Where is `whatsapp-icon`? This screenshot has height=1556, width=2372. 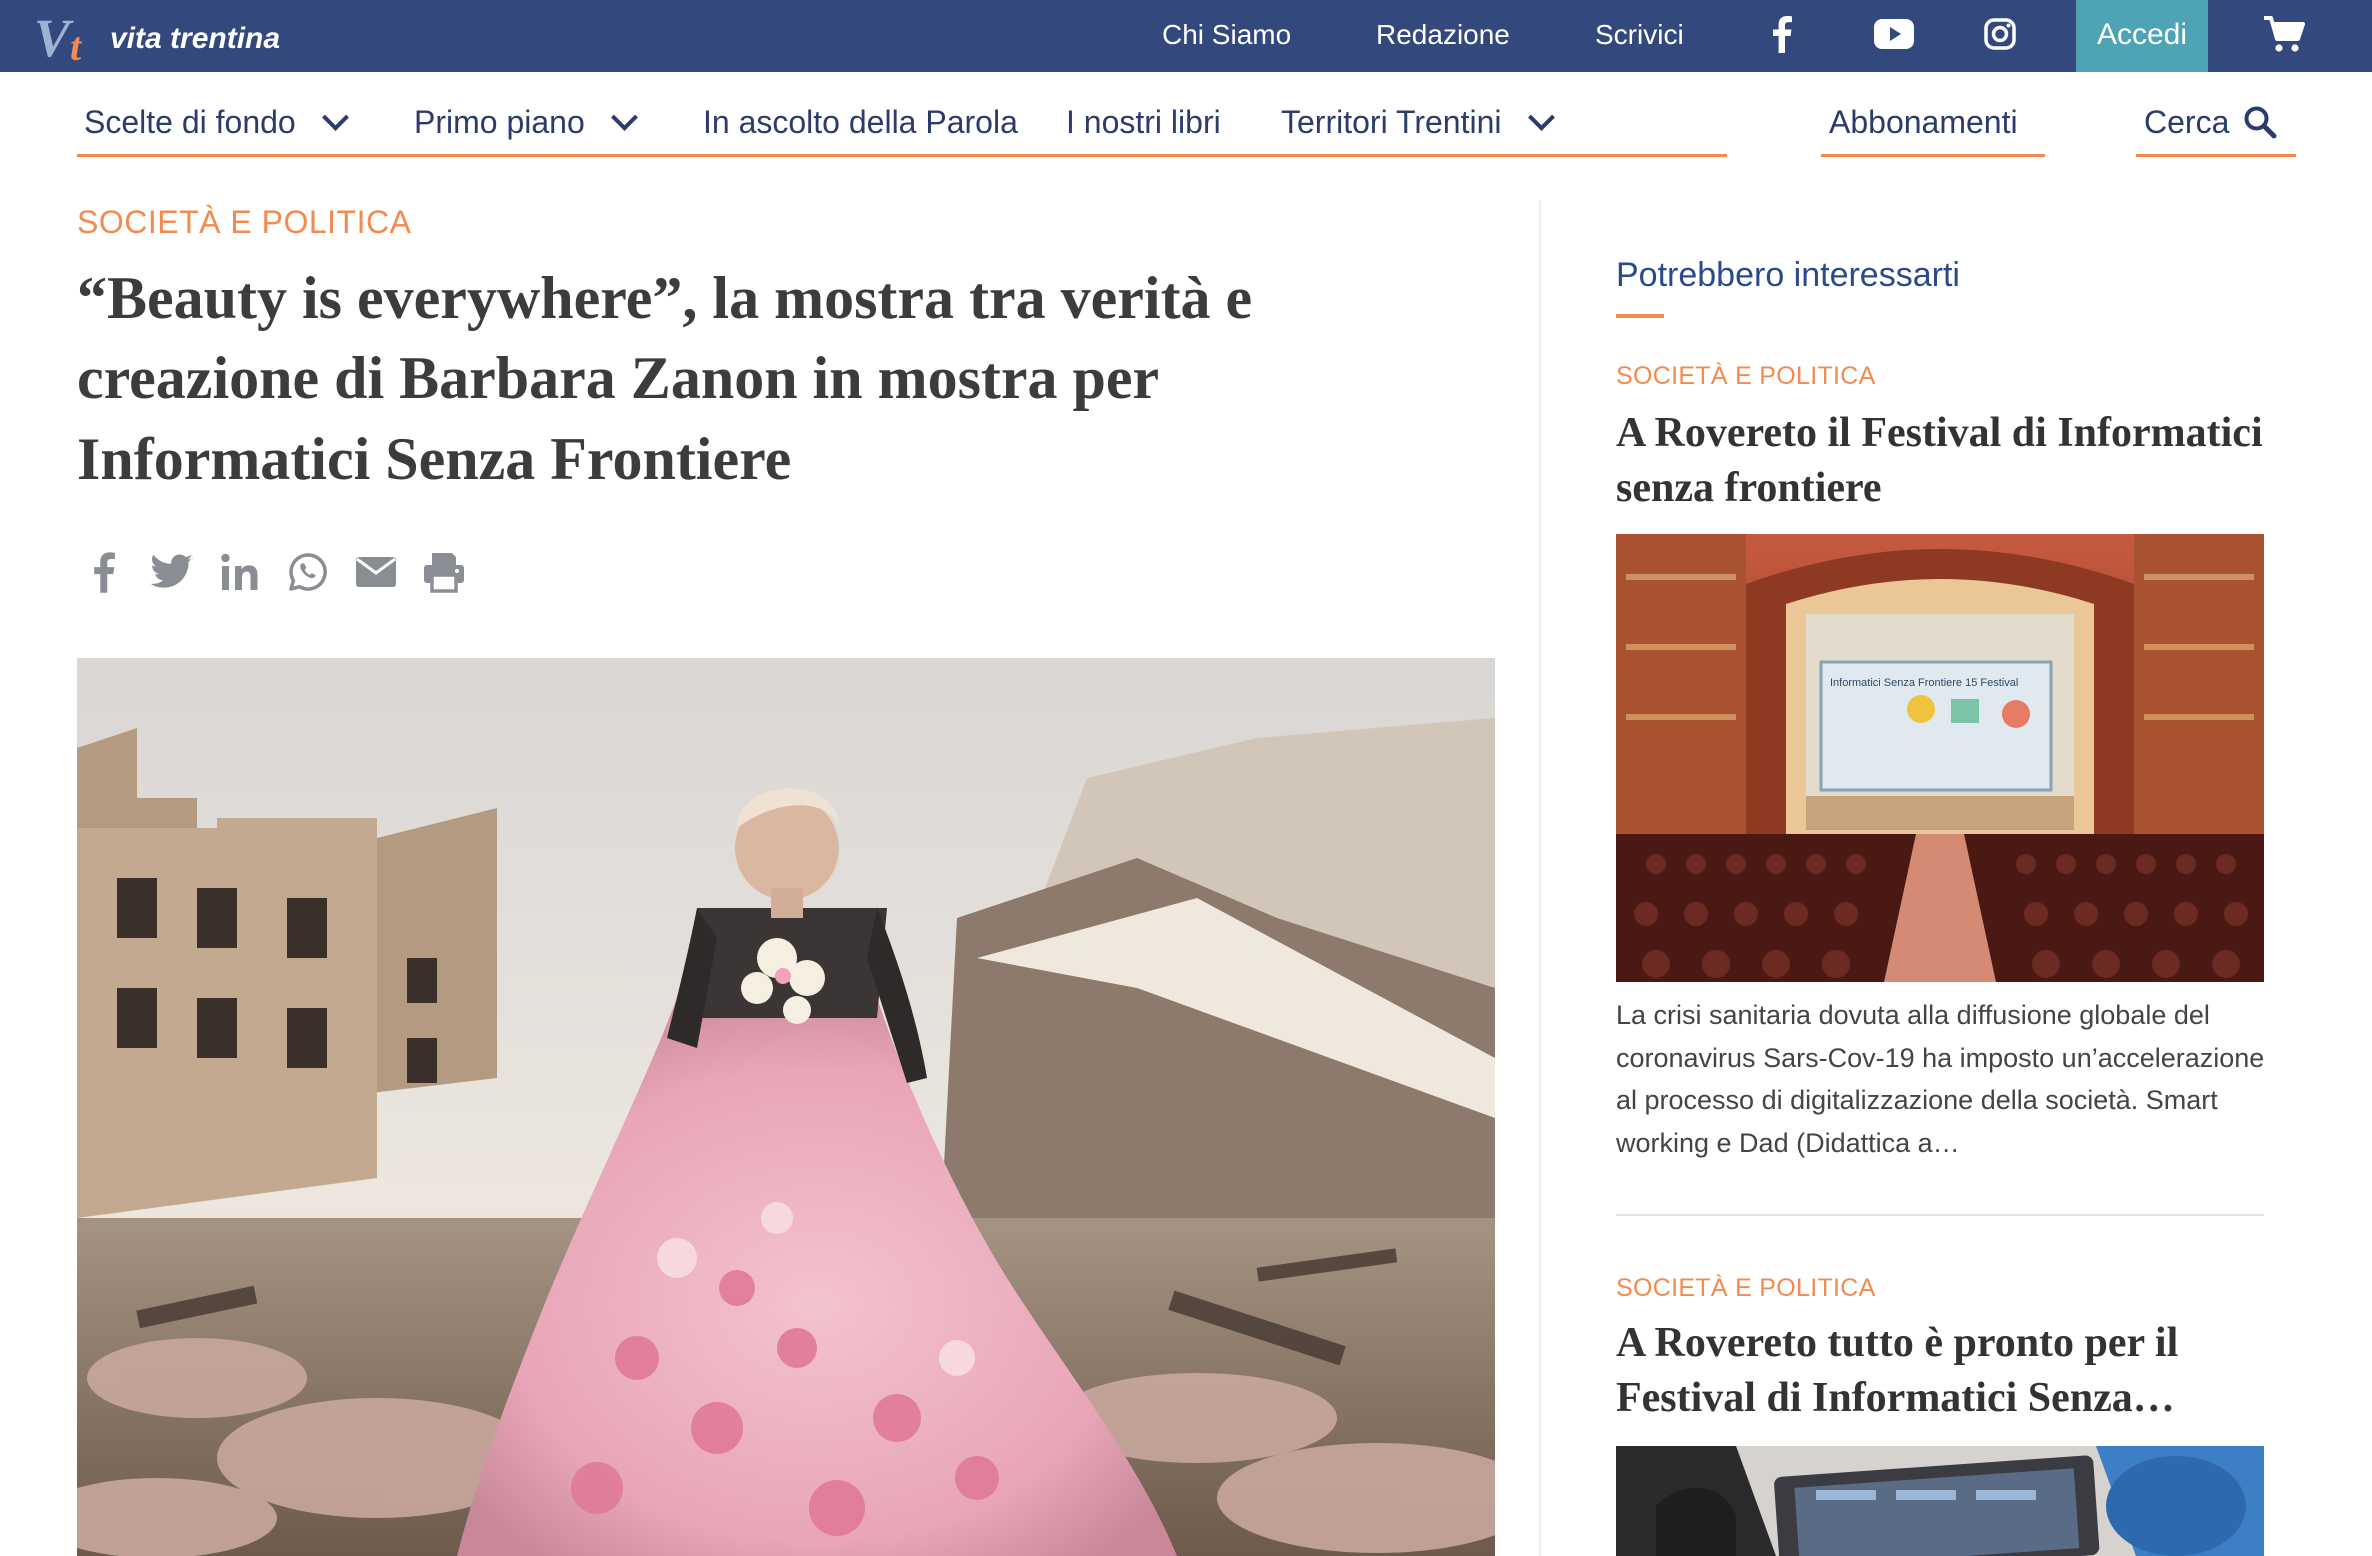 whatsapp-icon is located at coordinates (308, 572).